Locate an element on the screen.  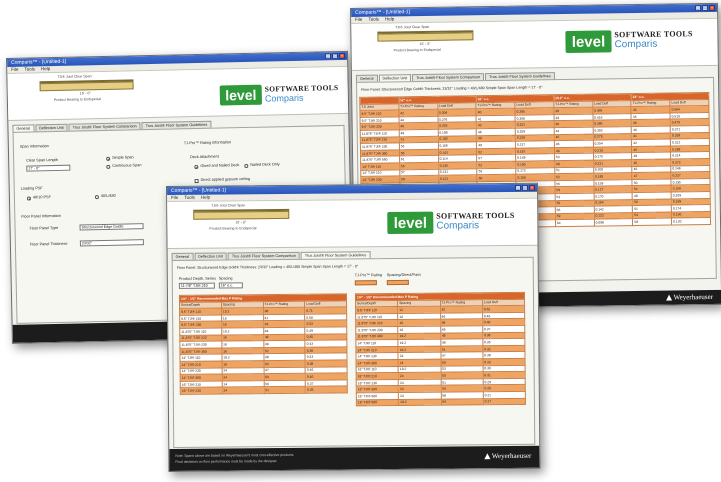
table-cell: 19.2 is located at coordinates (419, 402).